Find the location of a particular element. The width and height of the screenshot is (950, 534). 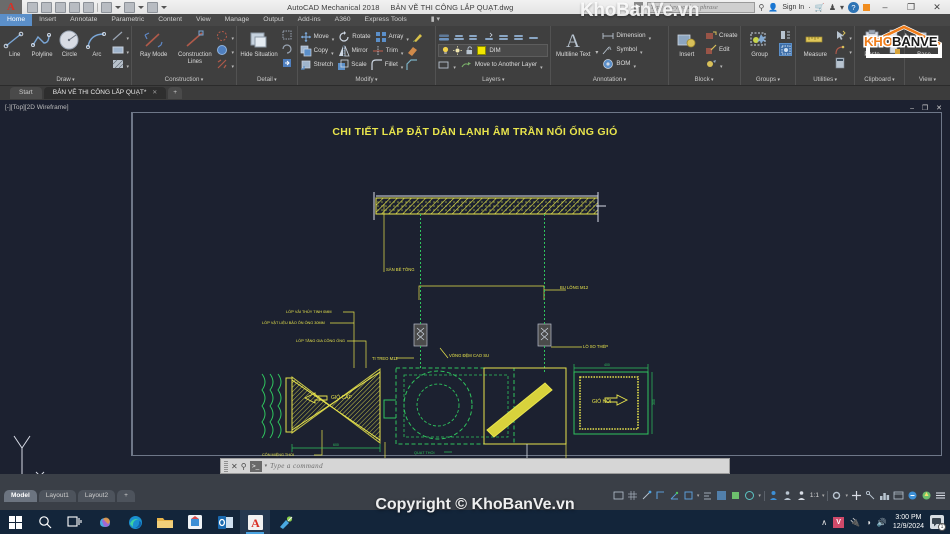

panel-layers-title: Layers is located at coordinates (493, 80).